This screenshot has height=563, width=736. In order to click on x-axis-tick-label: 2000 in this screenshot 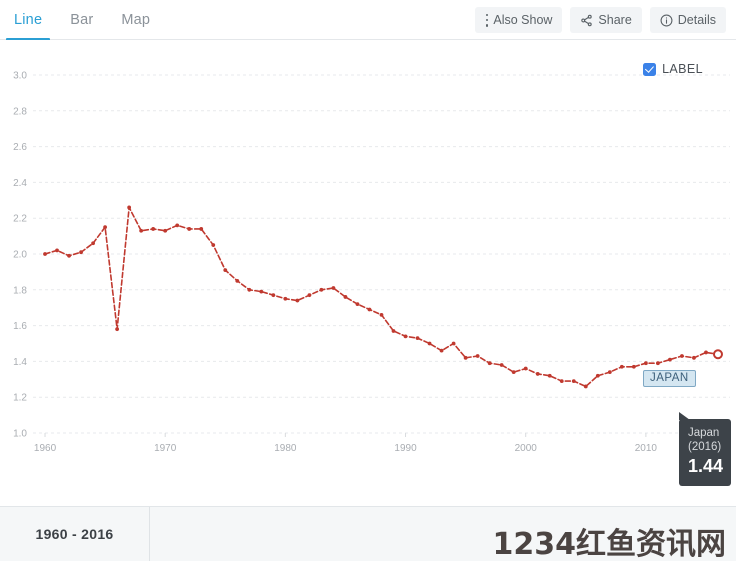, I will do `click(526, 448)`.